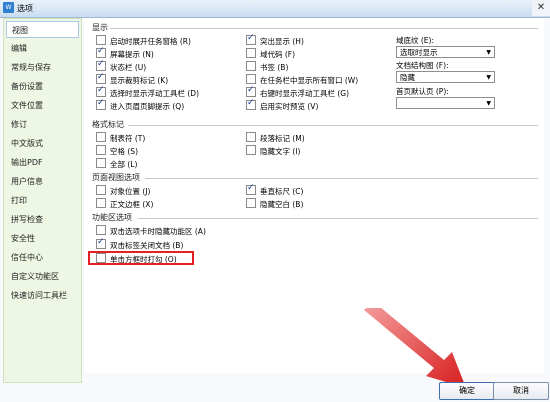 This screenshot has width=550, height=402. What do you see at coordinates (124, 204) in the screenshot?
I see `checkbox-text-boundaries: 正文边框 (X)` at bounding box center [124, 204].